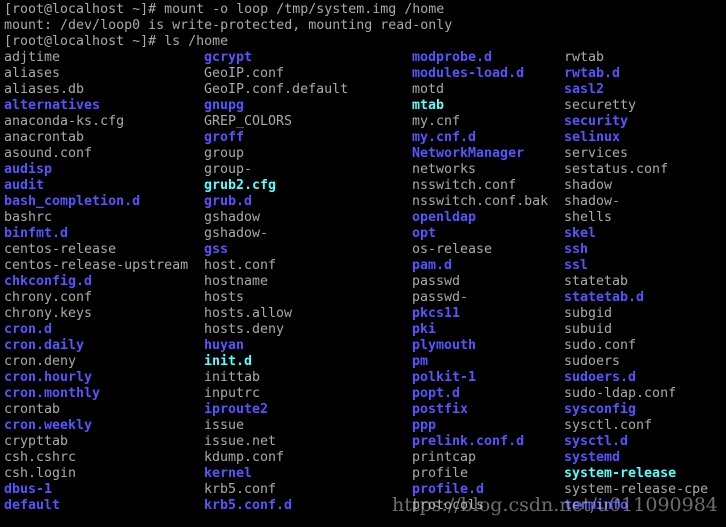 Image resolution: width=726 pixels, height=527 pixels. I want to click on ls-entry-file: group, so click(224, 153).